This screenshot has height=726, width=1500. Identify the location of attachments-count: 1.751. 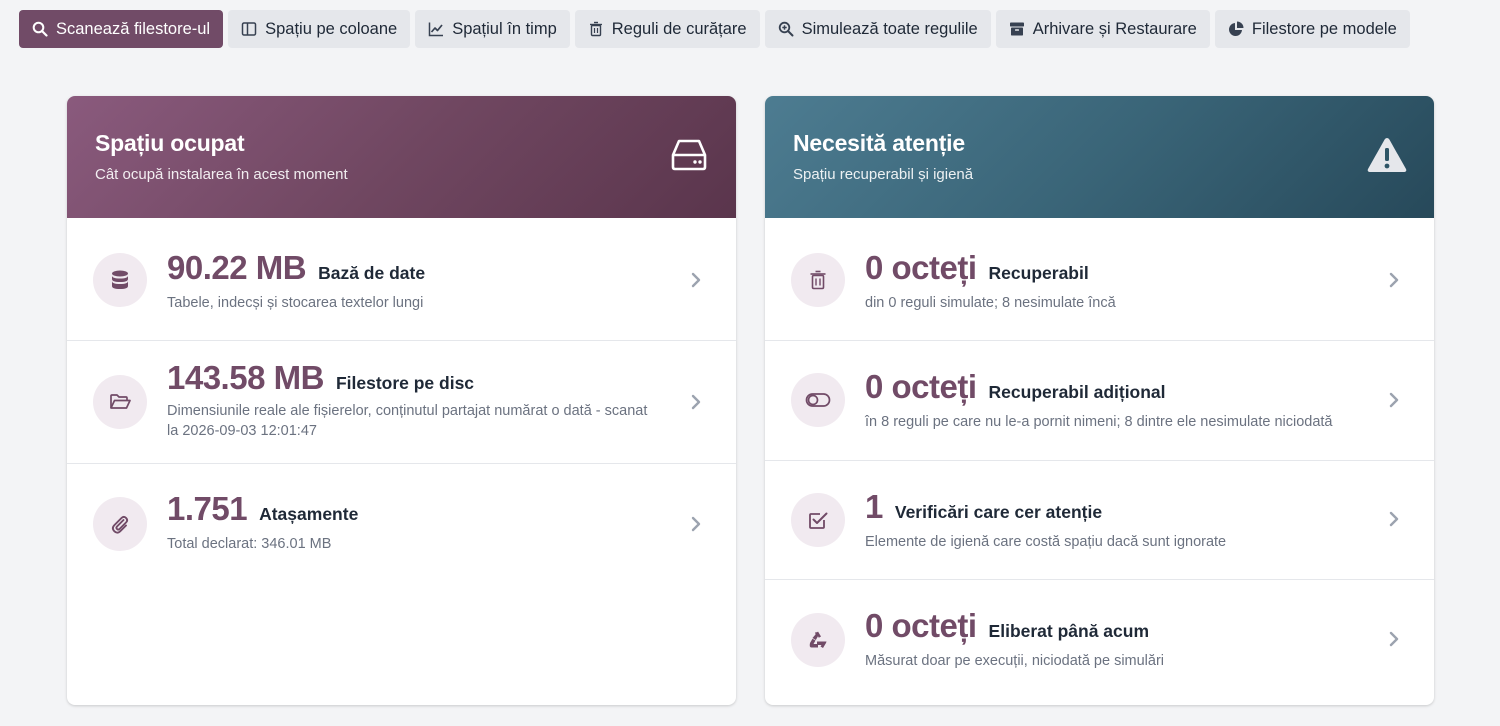
(207, 508).